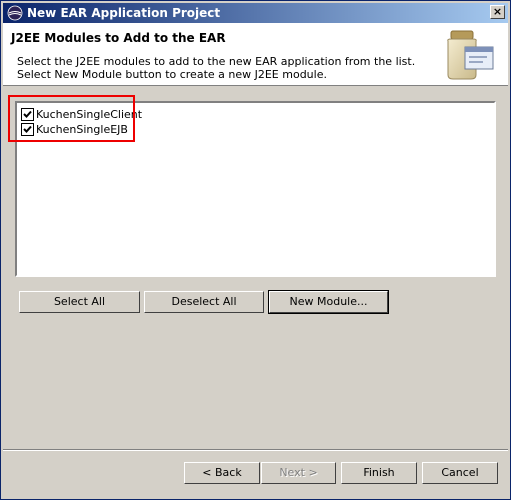 This screenshot has height=500, width=511. Describe the element at coordinates (82, 129) in the screenshot. I see `module-label: KuchenSingleEJB` at that location.